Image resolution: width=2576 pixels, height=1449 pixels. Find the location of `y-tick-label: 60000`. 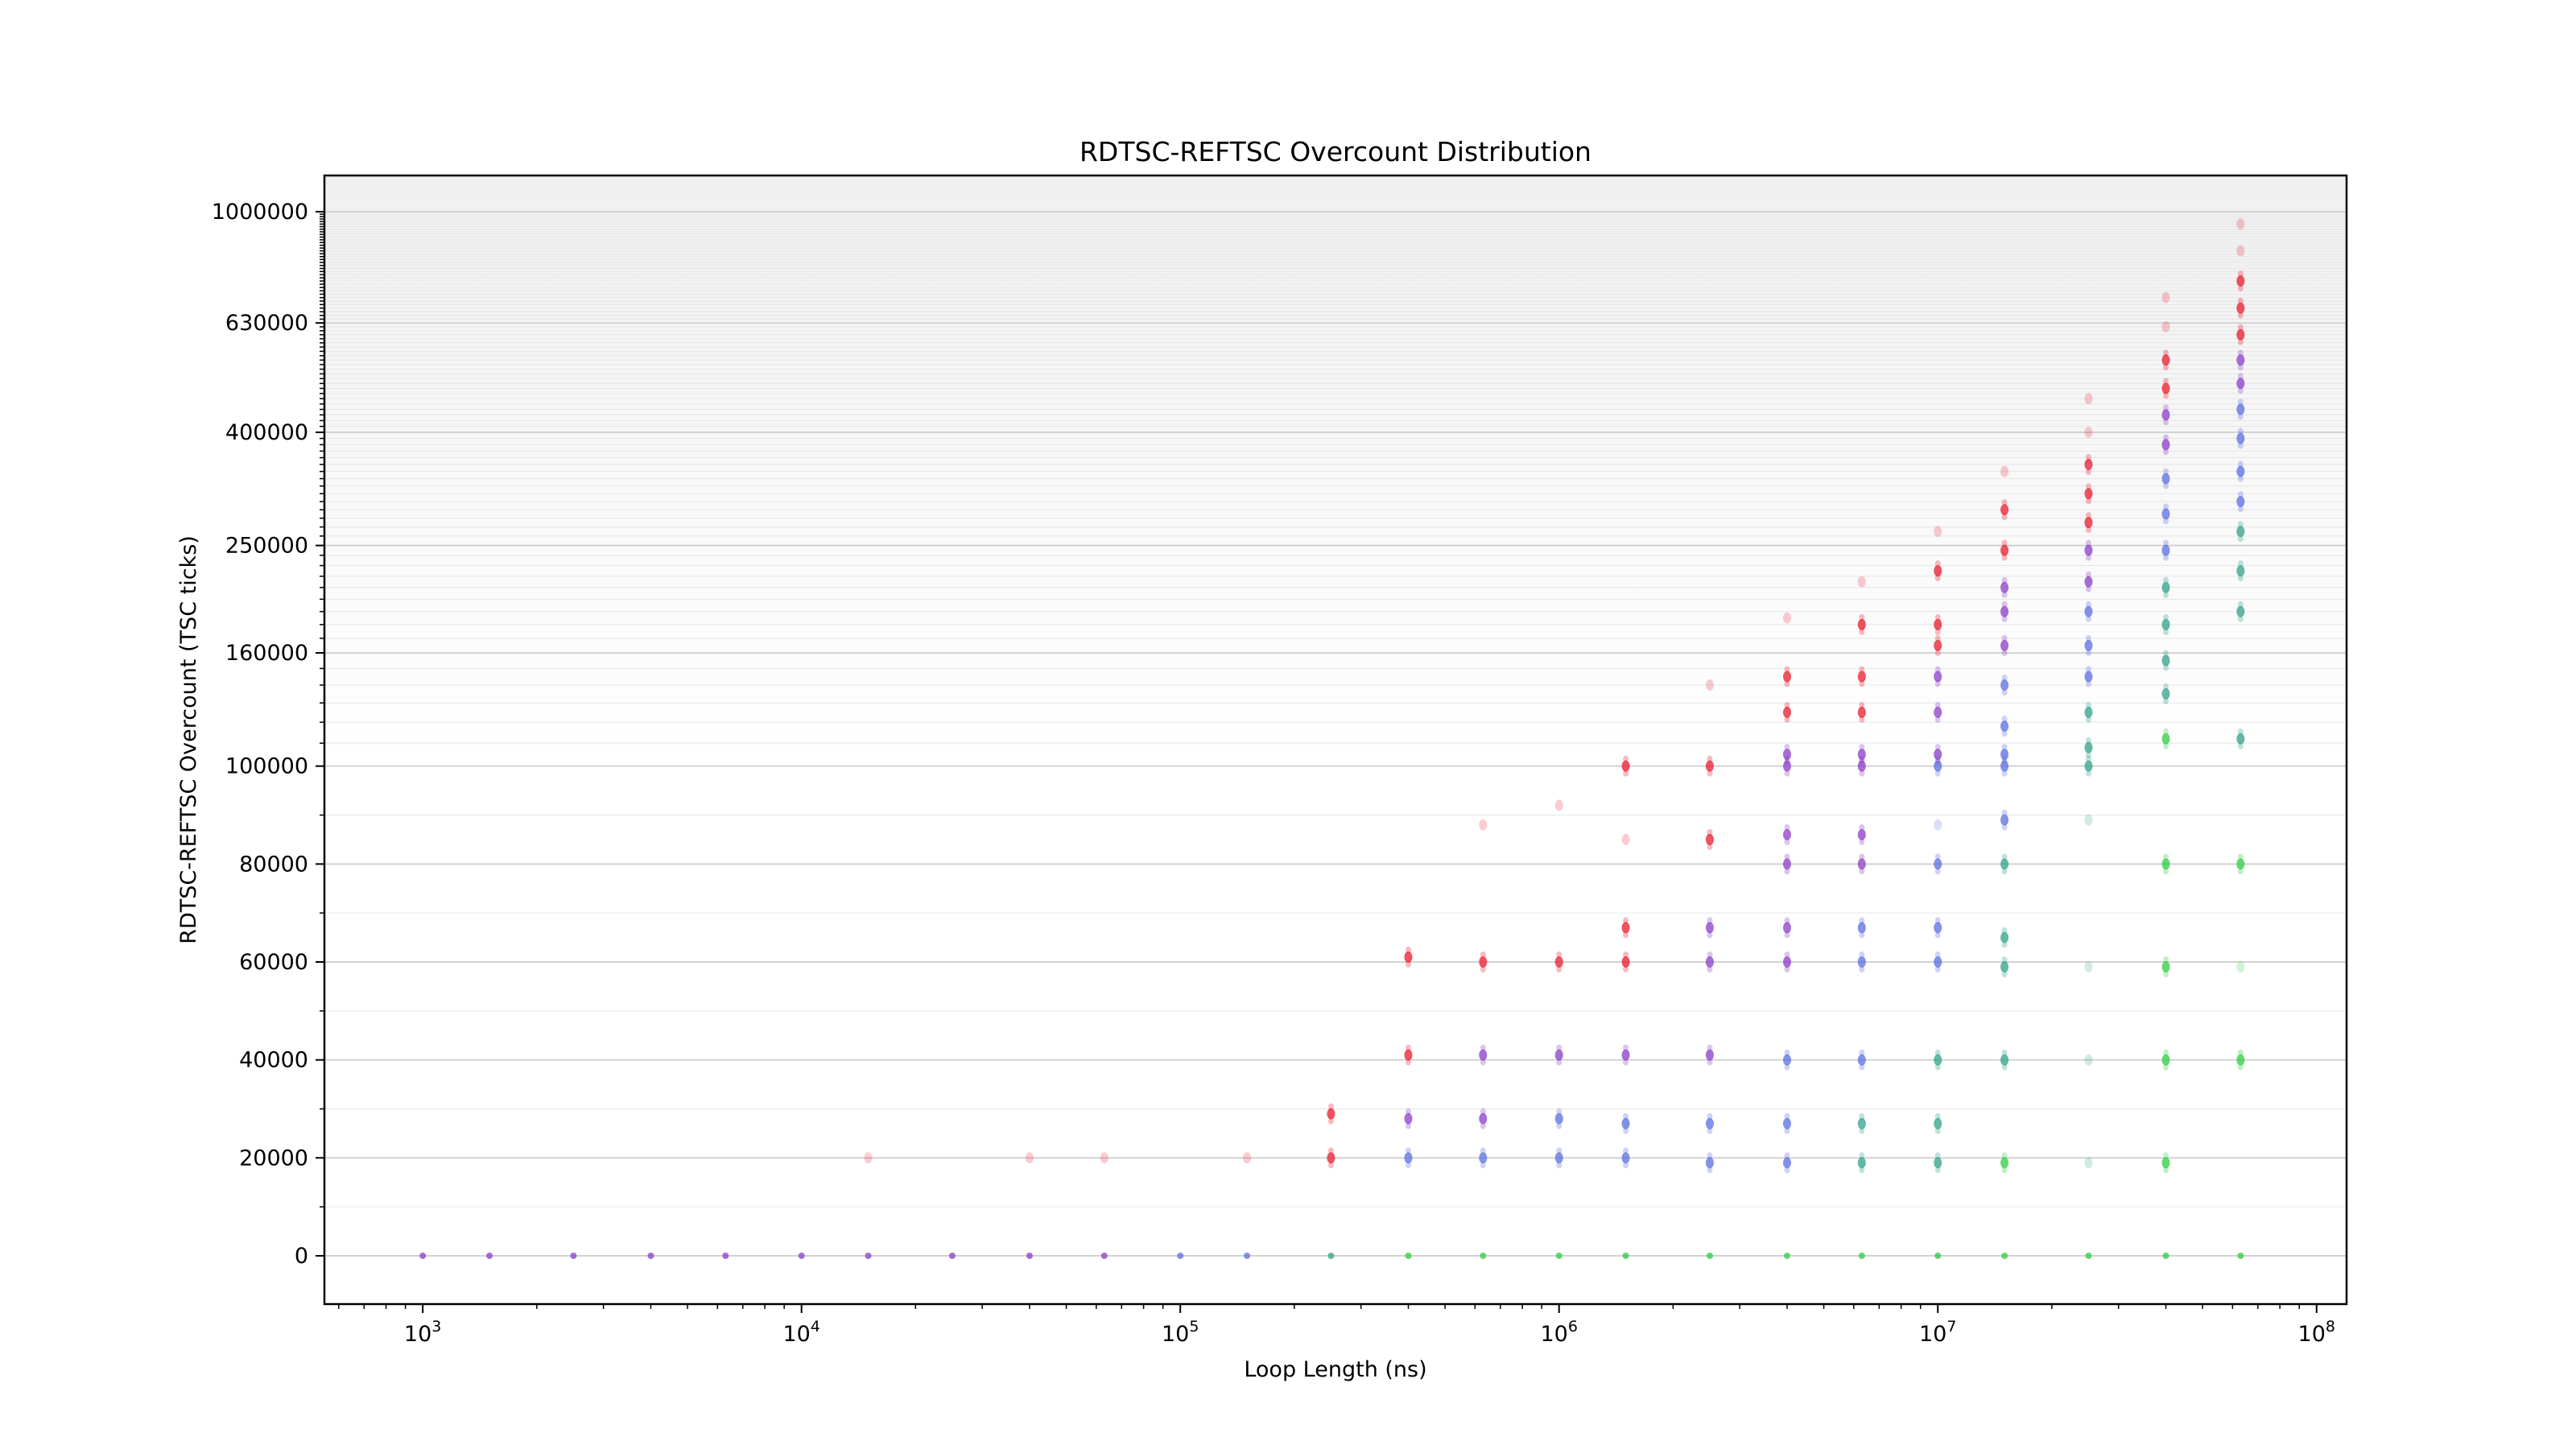

y-tick-label: 60000 is located at coordinates (273, 962).